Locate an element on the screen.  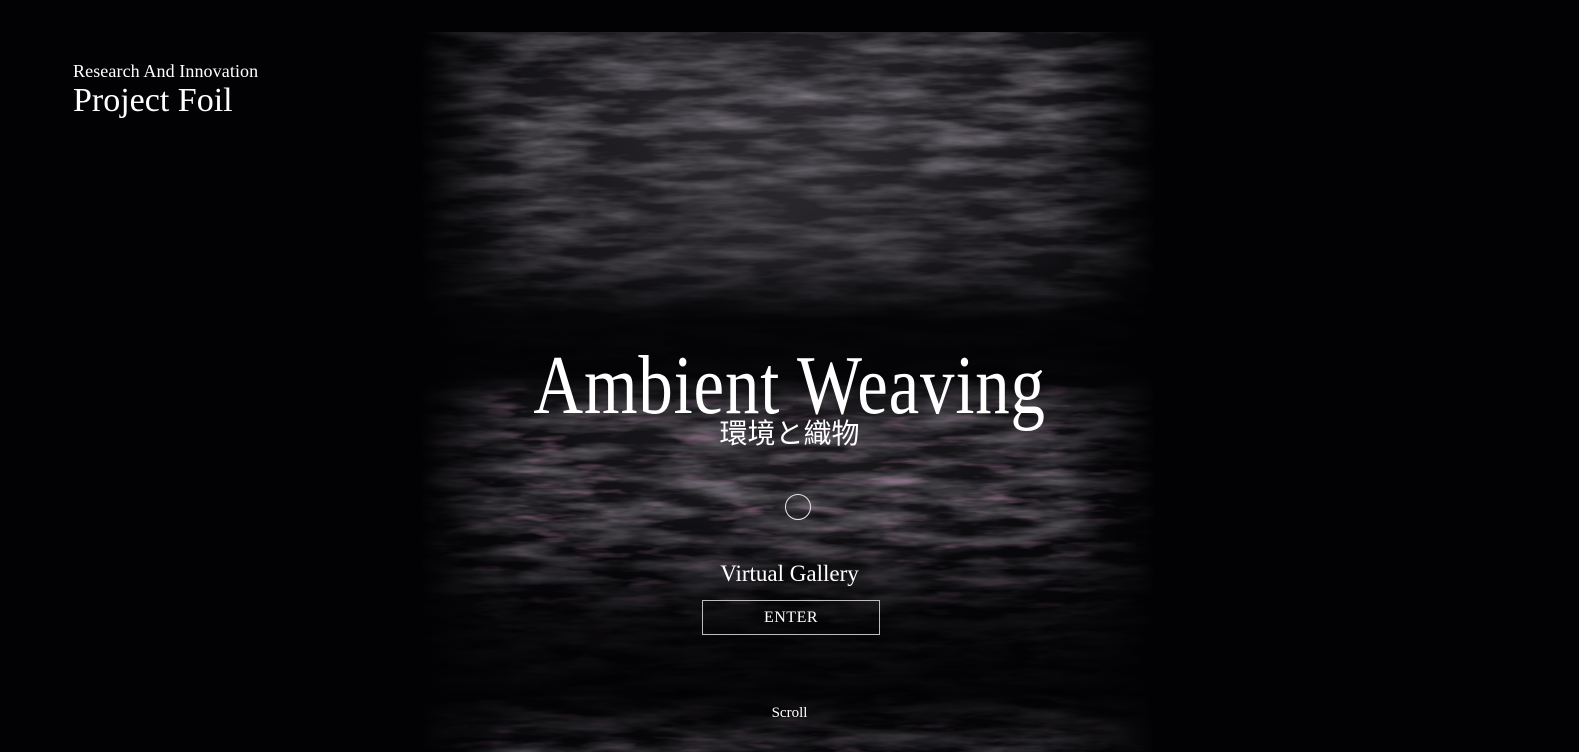
circle-icon is located at coordinates (798, 507).